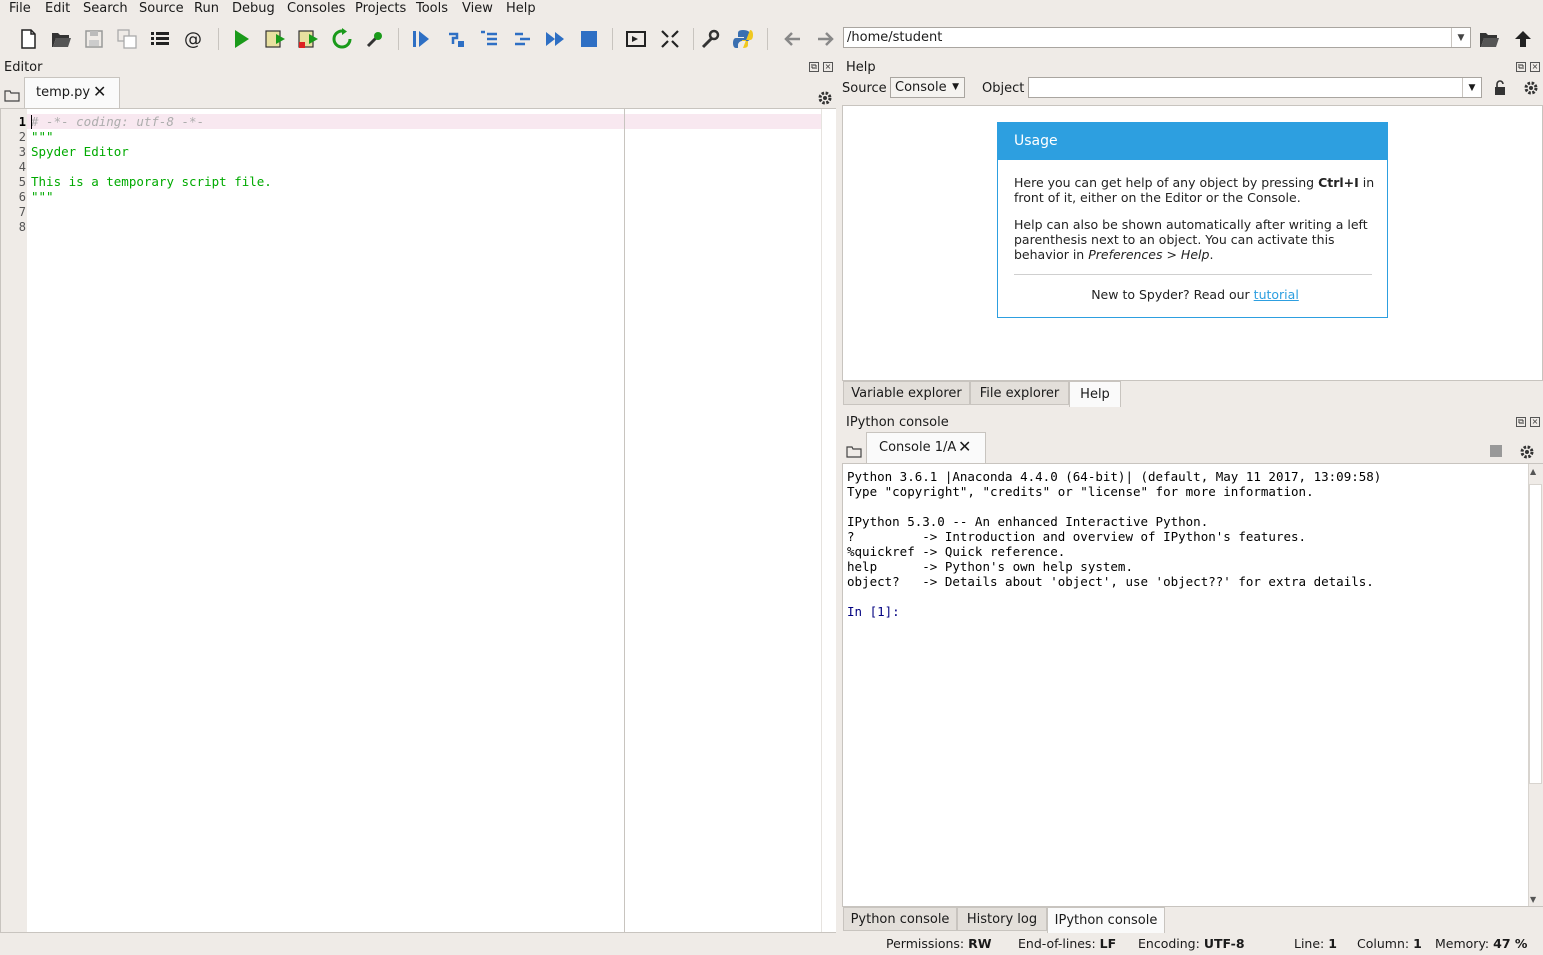 The image size is (1543, 955). I want to click on console-scrollbar: ▲ ▼, so click(1535, 685).